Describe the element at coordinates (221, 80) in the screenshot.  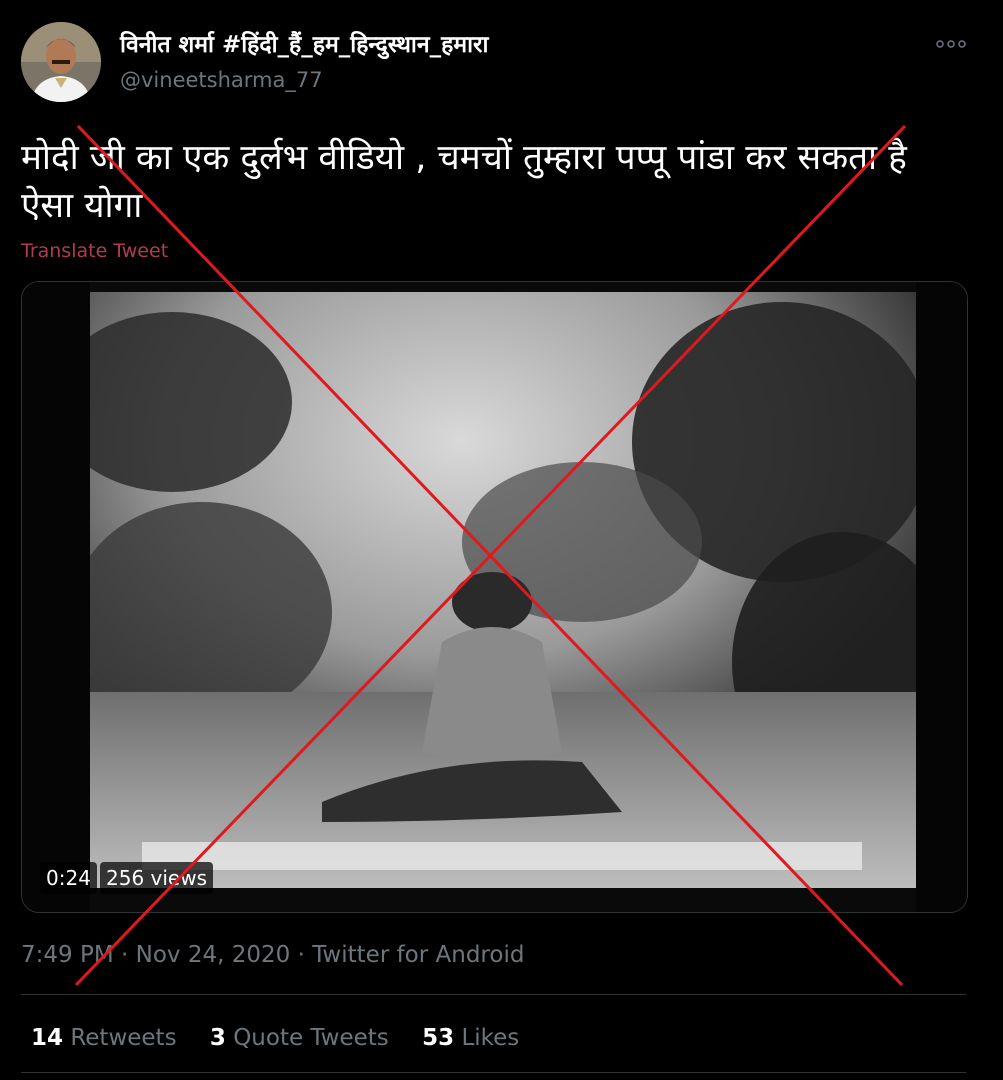
I see `user-handle: @vineetsharma_77` at that location.